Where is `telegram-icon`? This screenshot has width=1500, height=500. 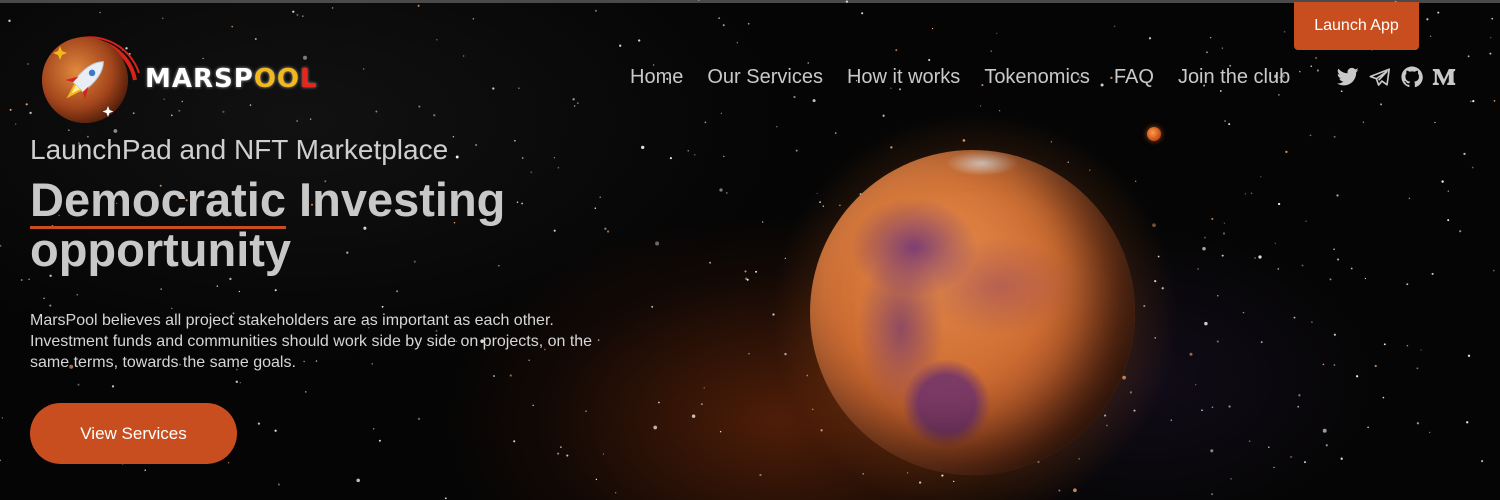 telegram-icon is located at coordinates (1380, 77).